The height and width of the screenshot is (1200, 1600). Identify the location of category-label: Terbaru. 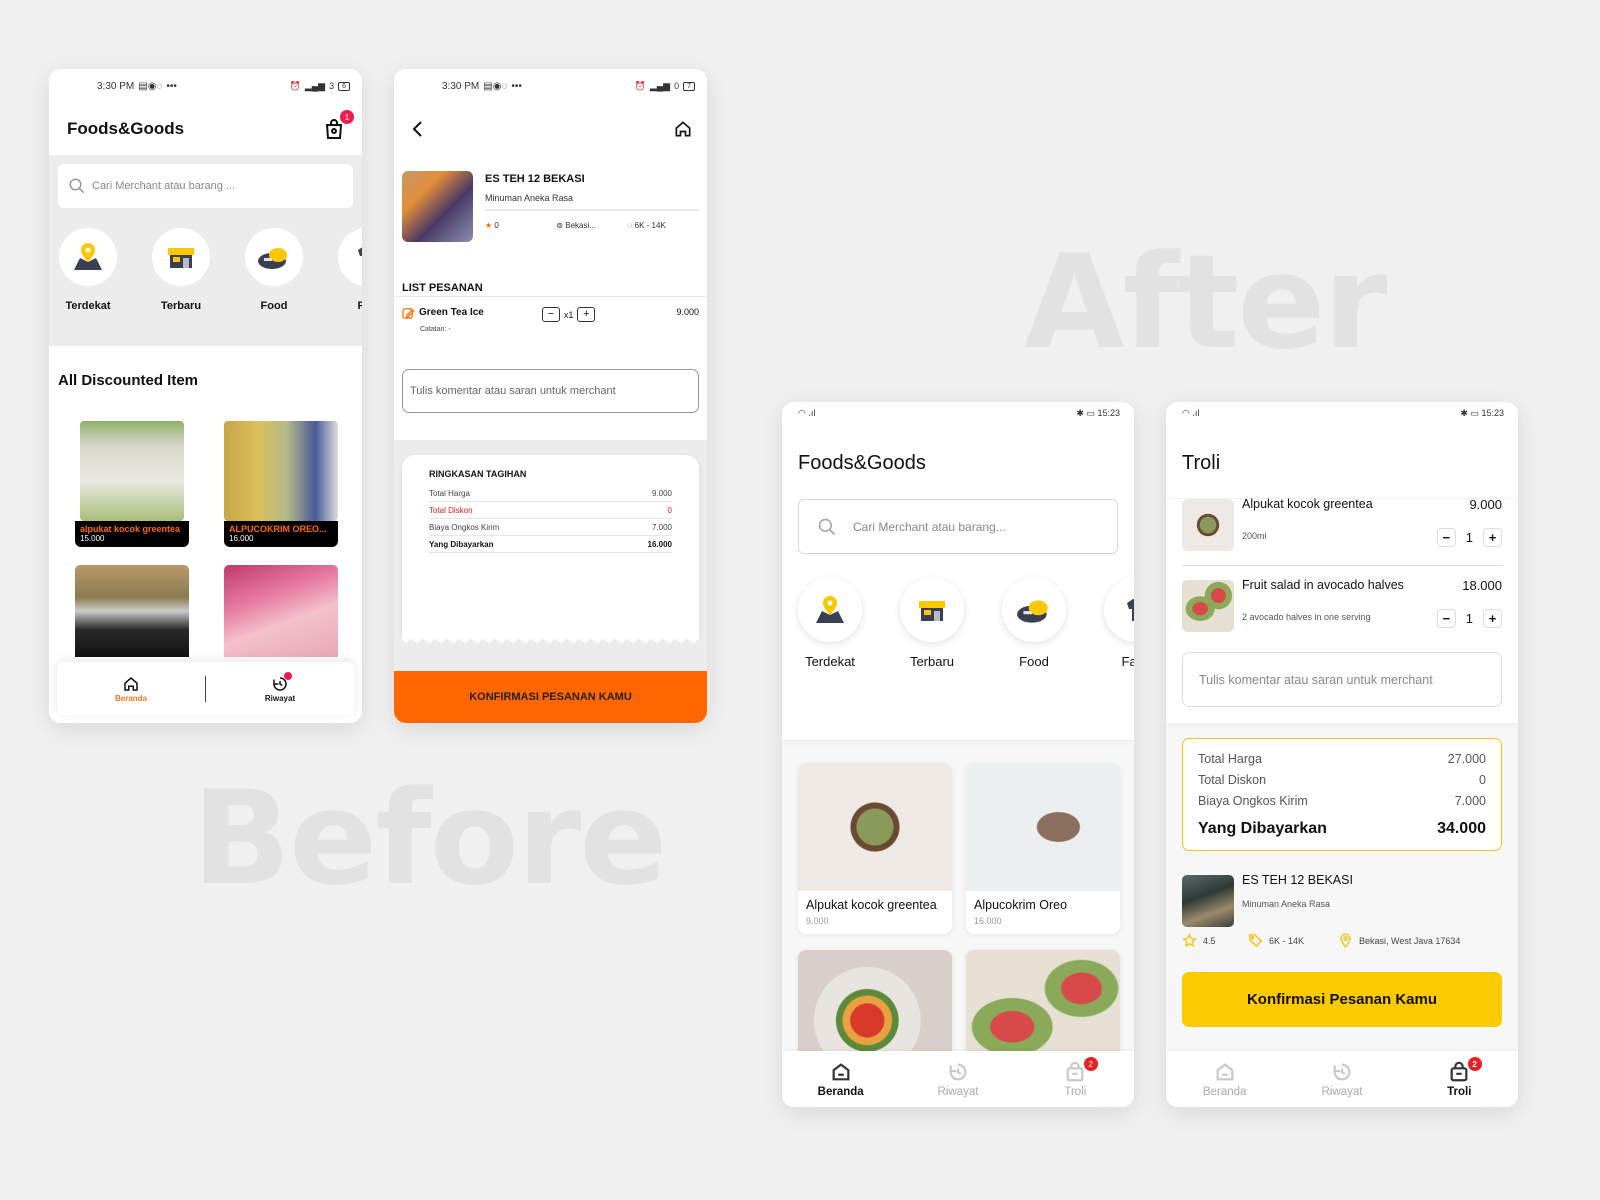
(932, 661).